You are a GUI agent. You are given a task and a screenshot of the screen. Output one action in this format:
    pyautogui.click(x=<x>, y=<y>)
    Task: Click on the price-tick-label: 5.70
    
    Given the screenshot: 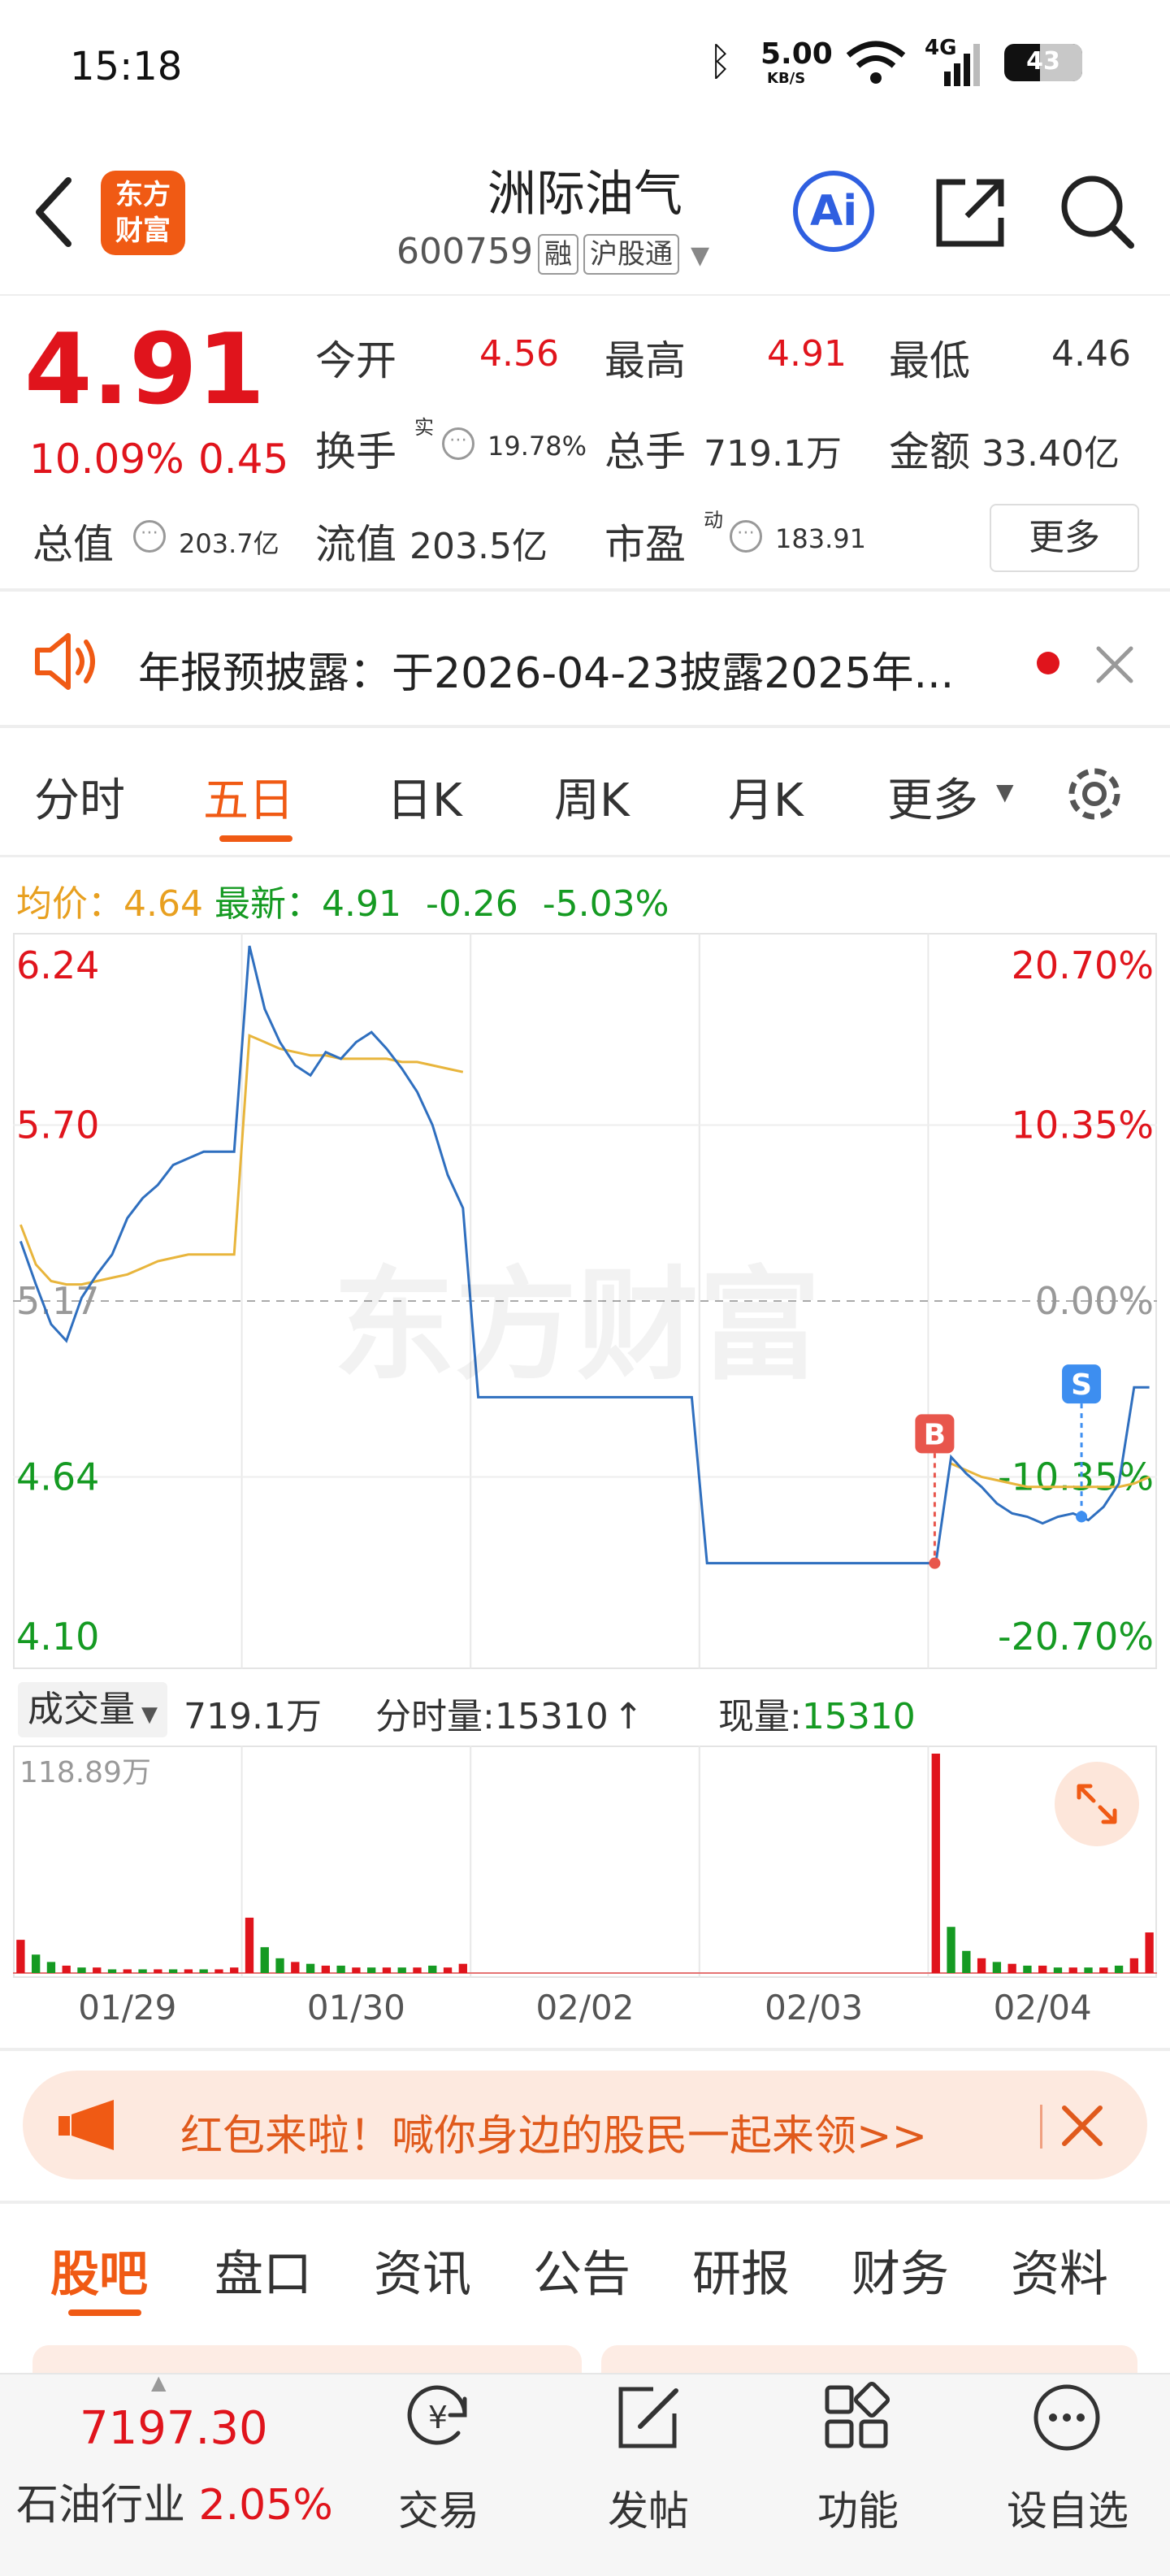 What is the action you would take?
    pyautogui.click(x=57, y=1125)
    